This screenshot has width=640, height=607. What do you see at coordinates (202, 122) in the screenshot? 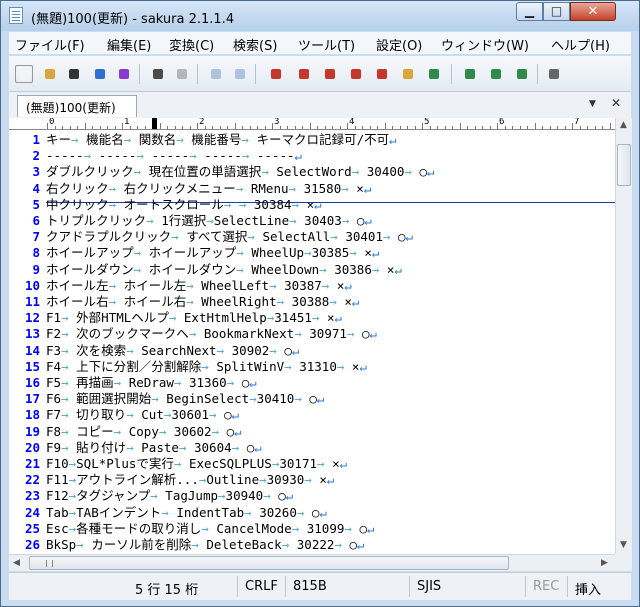
I see `ruler-label: 2` at bounding box center [202, 122].